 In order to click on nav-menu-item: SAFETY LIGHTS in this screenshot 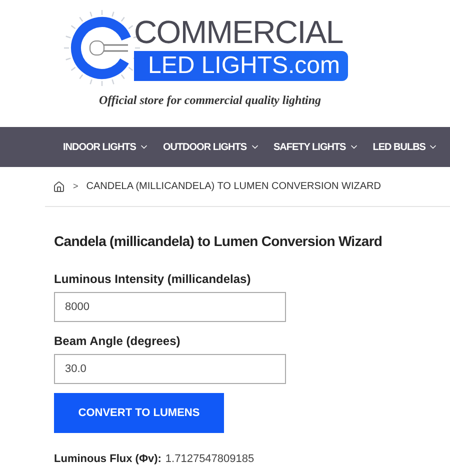, I will do `click(316, 147)`.